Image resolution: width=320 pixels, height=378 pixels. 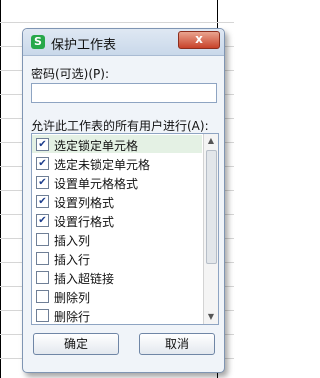 What do you see at coordinates (117, 220) in the screenshot?
I see `permission-item: ✔ 设置行格式` at bounding box center [117, 220].